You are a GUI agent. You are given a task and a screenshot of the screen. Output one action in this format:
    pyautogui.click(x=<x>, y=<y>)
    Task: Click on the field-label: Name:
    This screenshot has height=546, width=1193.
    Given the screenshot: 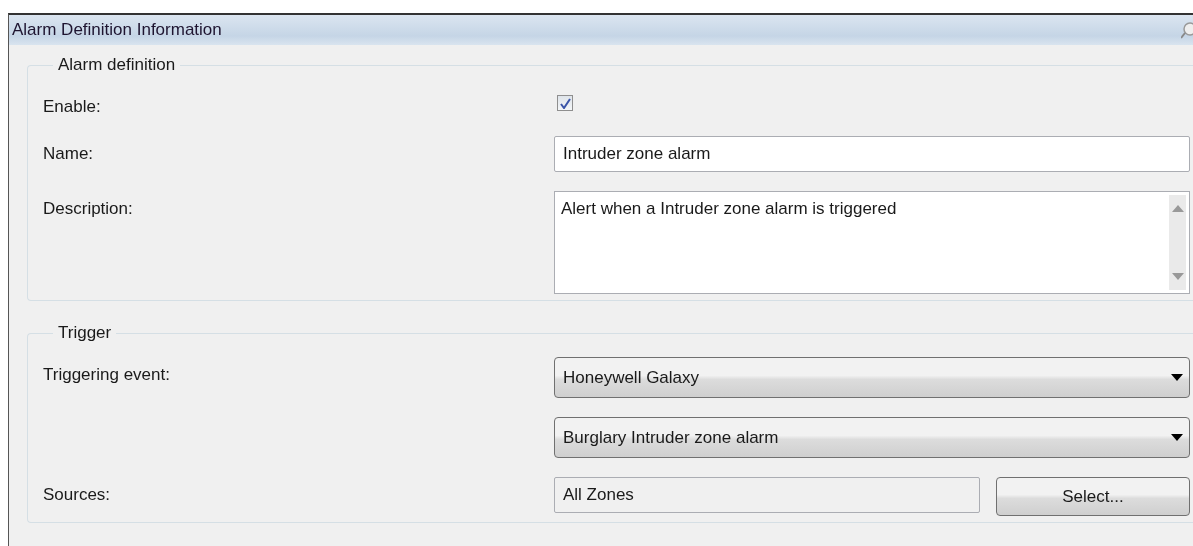 What is the action you would take?
    pyautogui.click(x=69, y=153)
    